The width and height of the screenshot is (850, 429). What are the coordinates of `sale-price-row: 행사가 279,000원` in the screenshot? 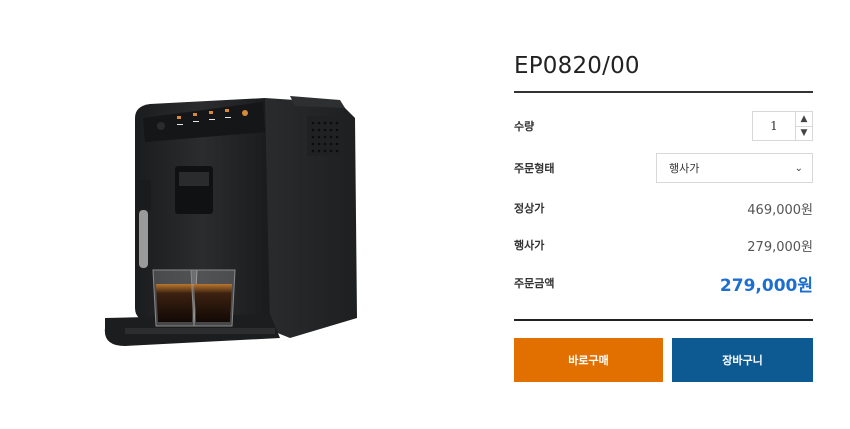 It's located at (663, 245).